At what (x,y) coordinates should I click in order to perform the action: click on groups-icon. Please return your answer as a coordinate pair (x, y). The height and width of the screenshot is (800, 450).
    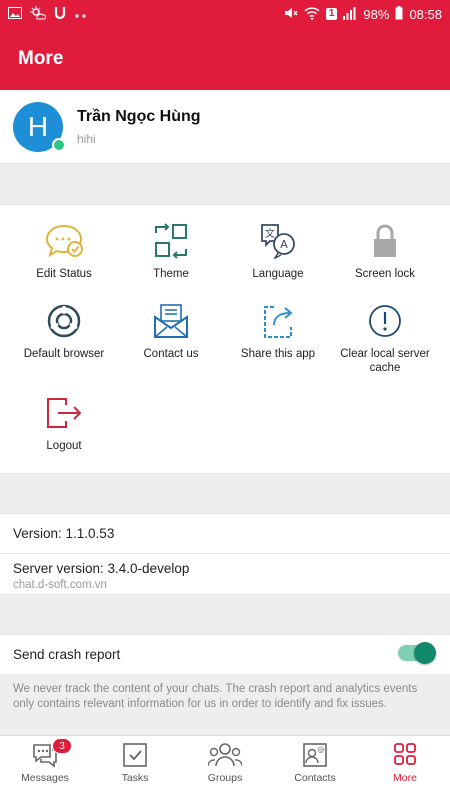
    Looking at the image, I should click on (225, 755).